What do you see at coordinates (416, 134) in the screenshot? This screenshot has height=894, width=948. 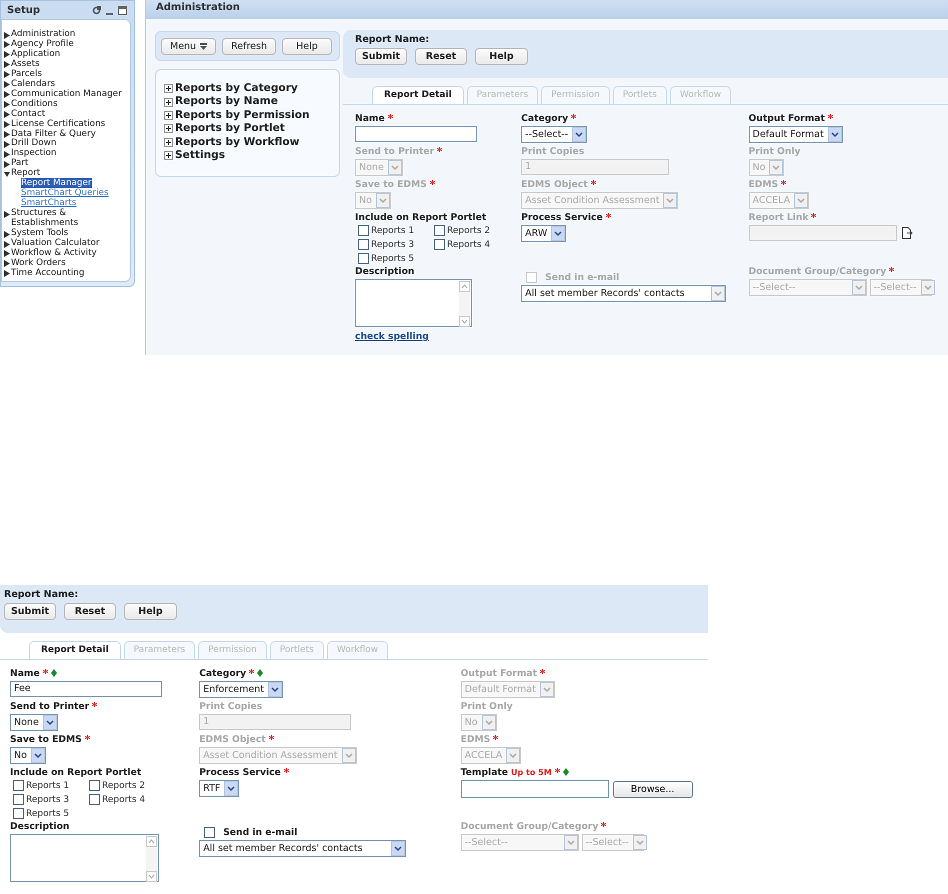 I see `text-field` at bounding box center [416, 134].